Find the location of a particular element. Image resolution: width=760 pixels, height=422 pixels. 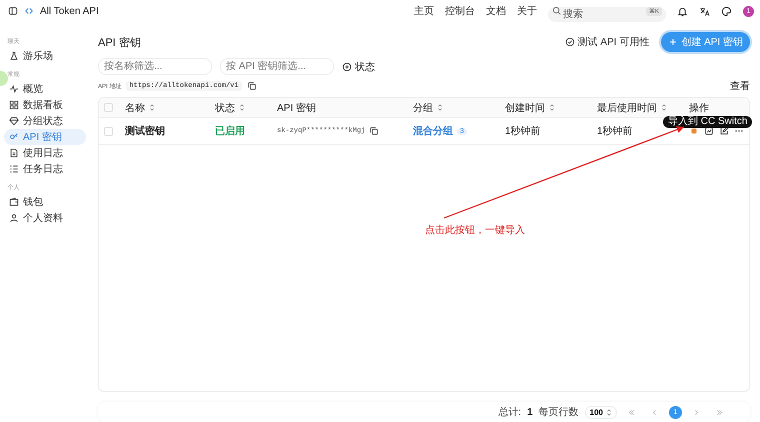

gem-icon is located at coordinates (14, 121).